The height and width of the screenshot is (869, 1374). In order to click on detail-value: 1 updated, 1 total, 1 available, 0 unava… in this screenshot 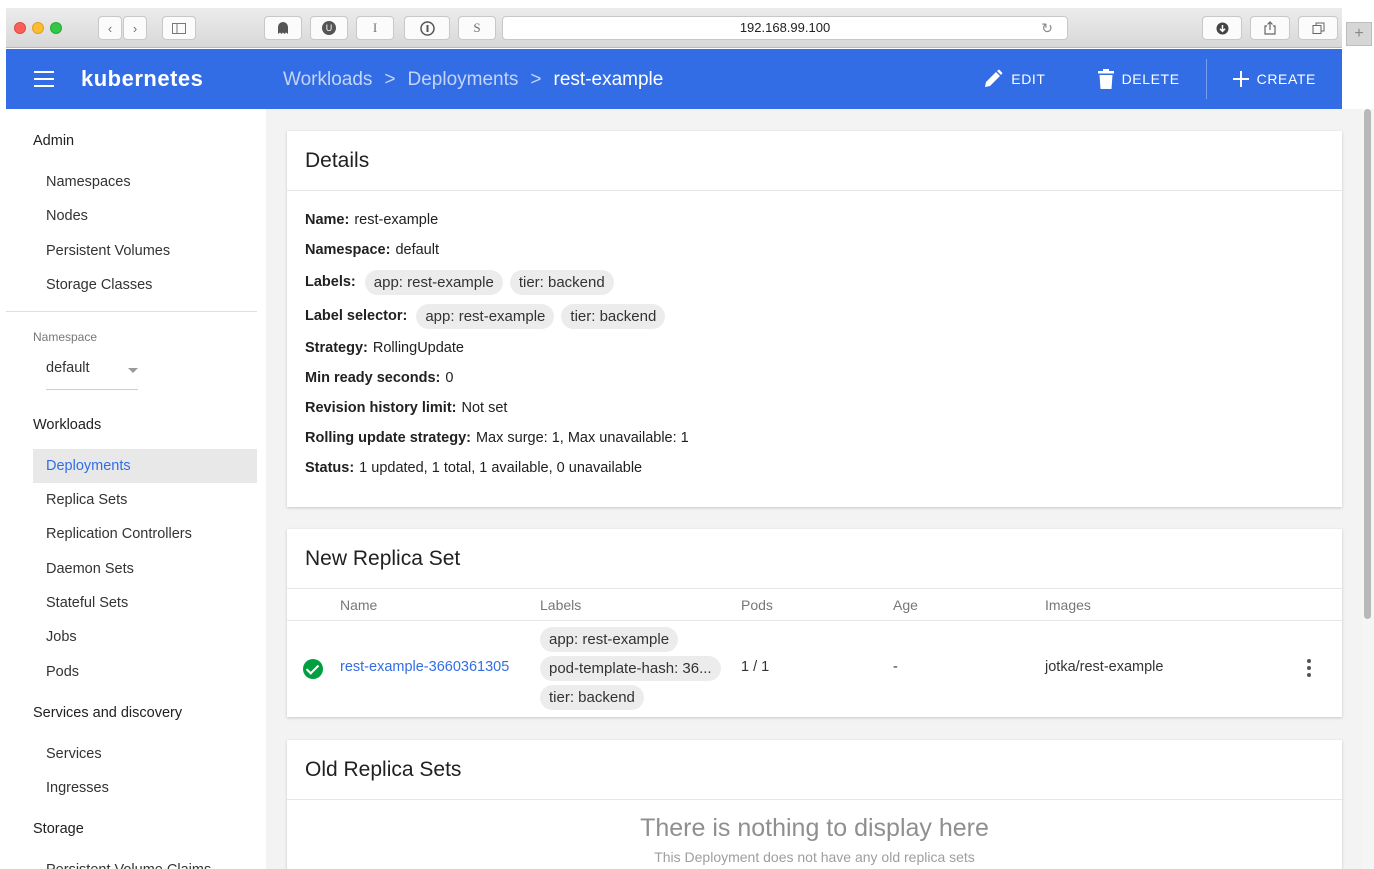, I will do `click(501, 468)`.